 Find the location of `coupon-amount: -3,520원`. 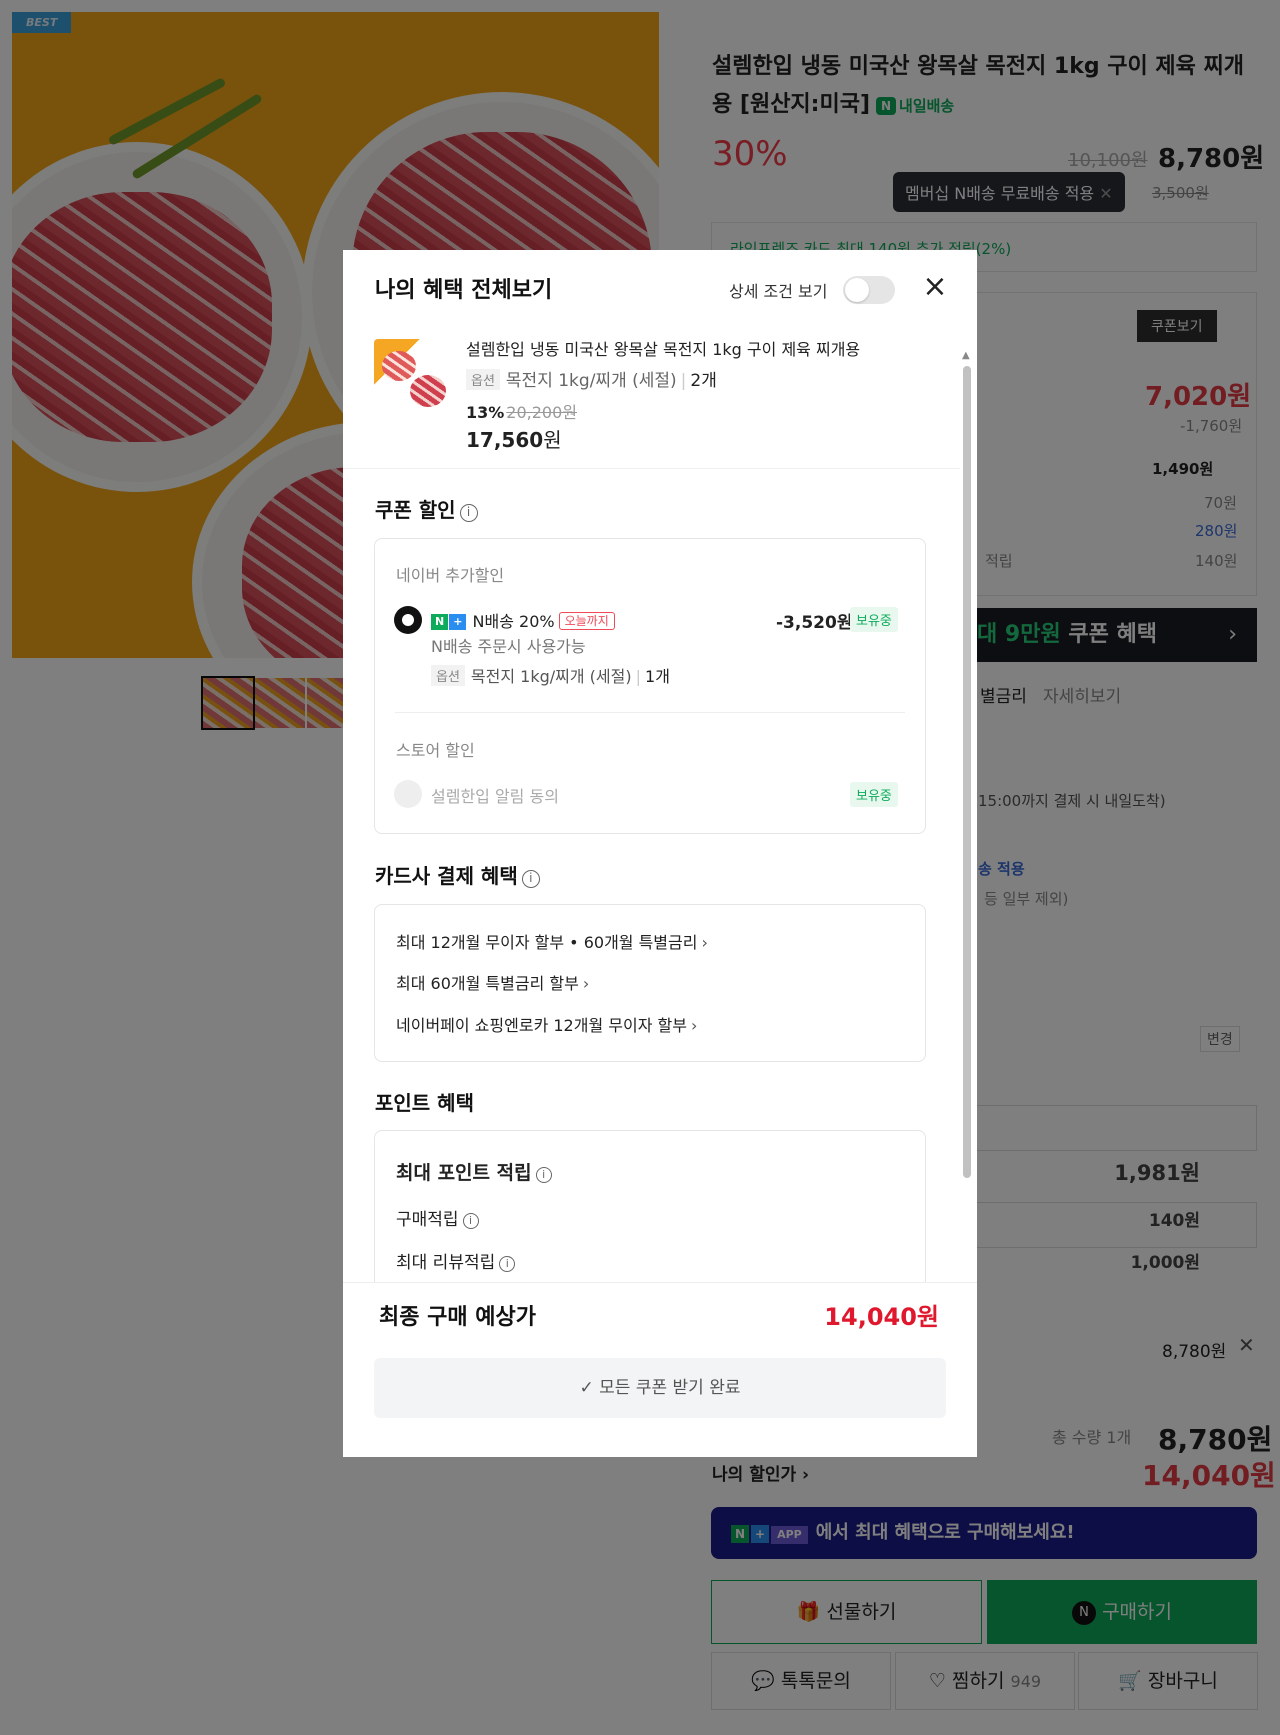

coupon-amount: -3,520원 is located at coordinates (814, 623).